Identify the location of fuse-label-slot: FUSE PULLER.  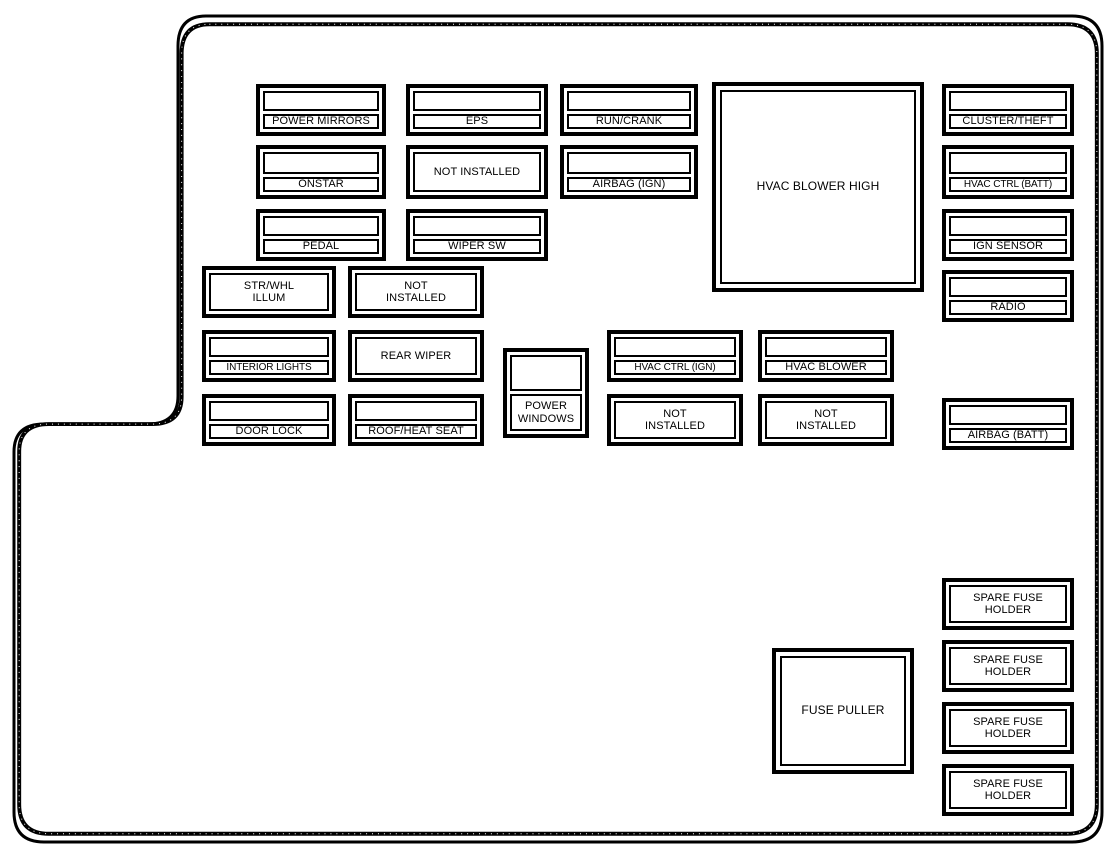
(843, 711).